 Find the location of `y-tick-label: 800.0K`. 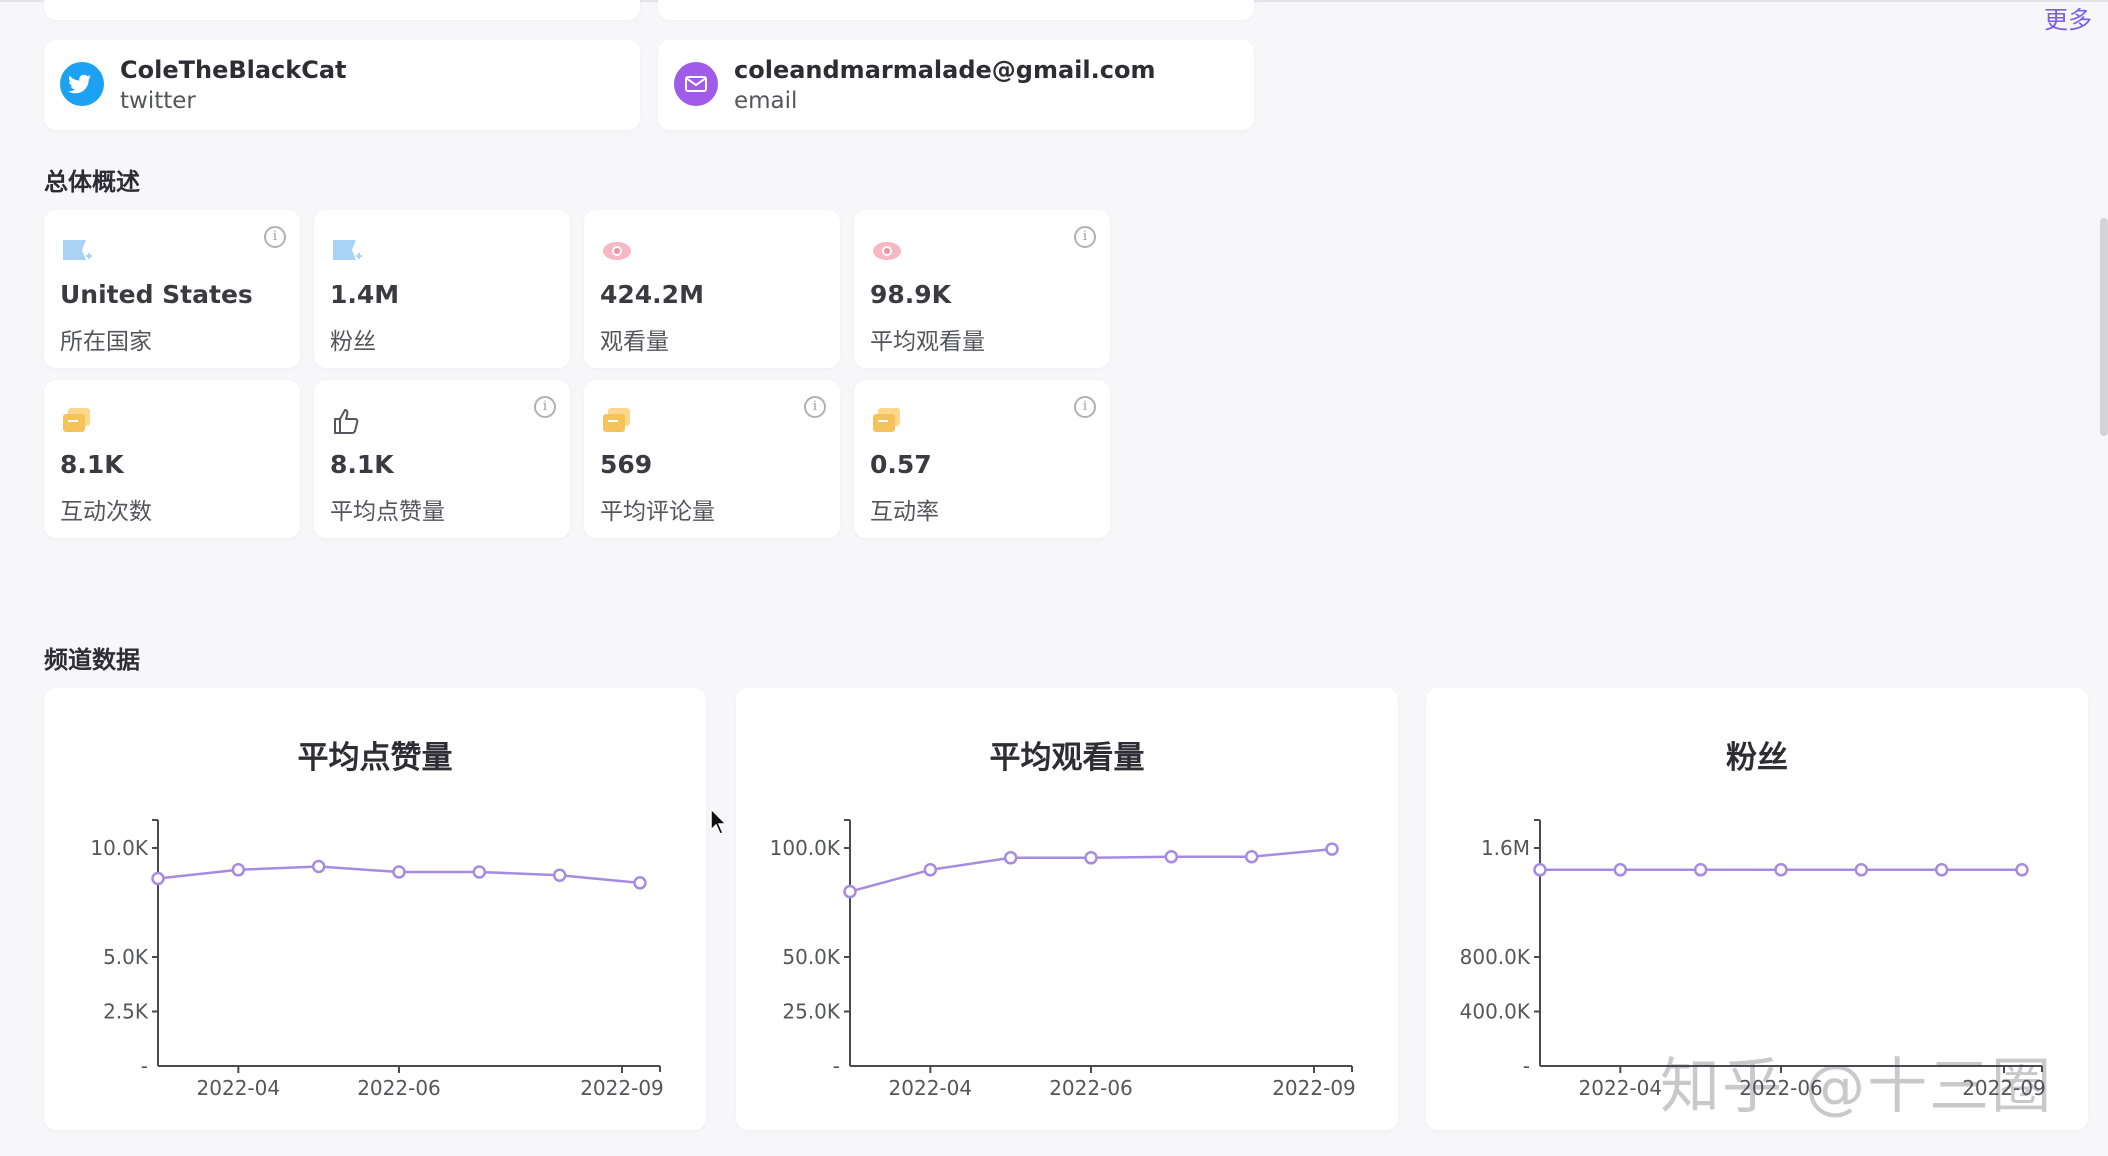

y-tick-label: 800.0K is located at coordinates (1495, 957).